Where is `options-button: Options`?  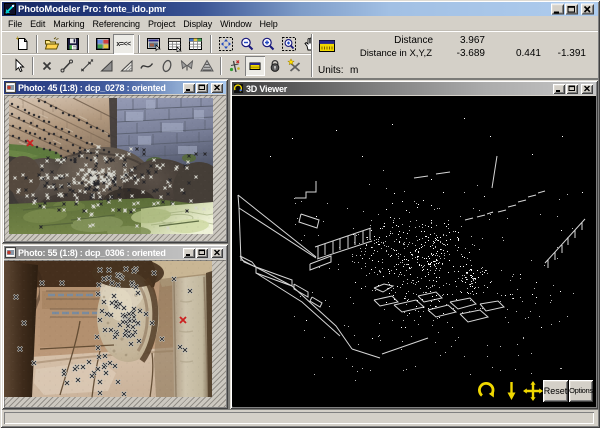
options-button: Options is located at coordinates (581, 391).